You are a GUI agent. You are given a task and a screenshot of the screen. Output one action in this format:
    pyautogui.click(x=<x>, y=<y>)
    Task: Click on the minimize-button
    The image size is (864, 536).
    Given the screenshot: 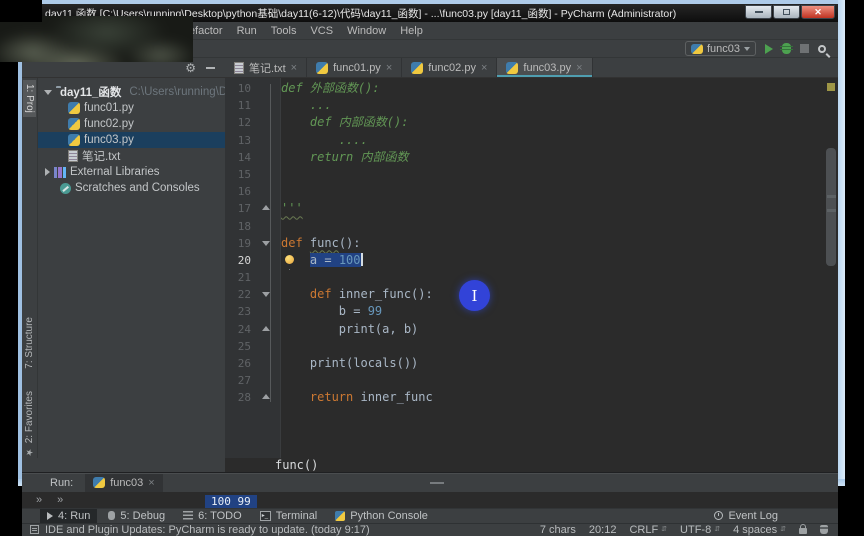 What is the action you would take?
    pyautogui.click(x=758, y=12)
    